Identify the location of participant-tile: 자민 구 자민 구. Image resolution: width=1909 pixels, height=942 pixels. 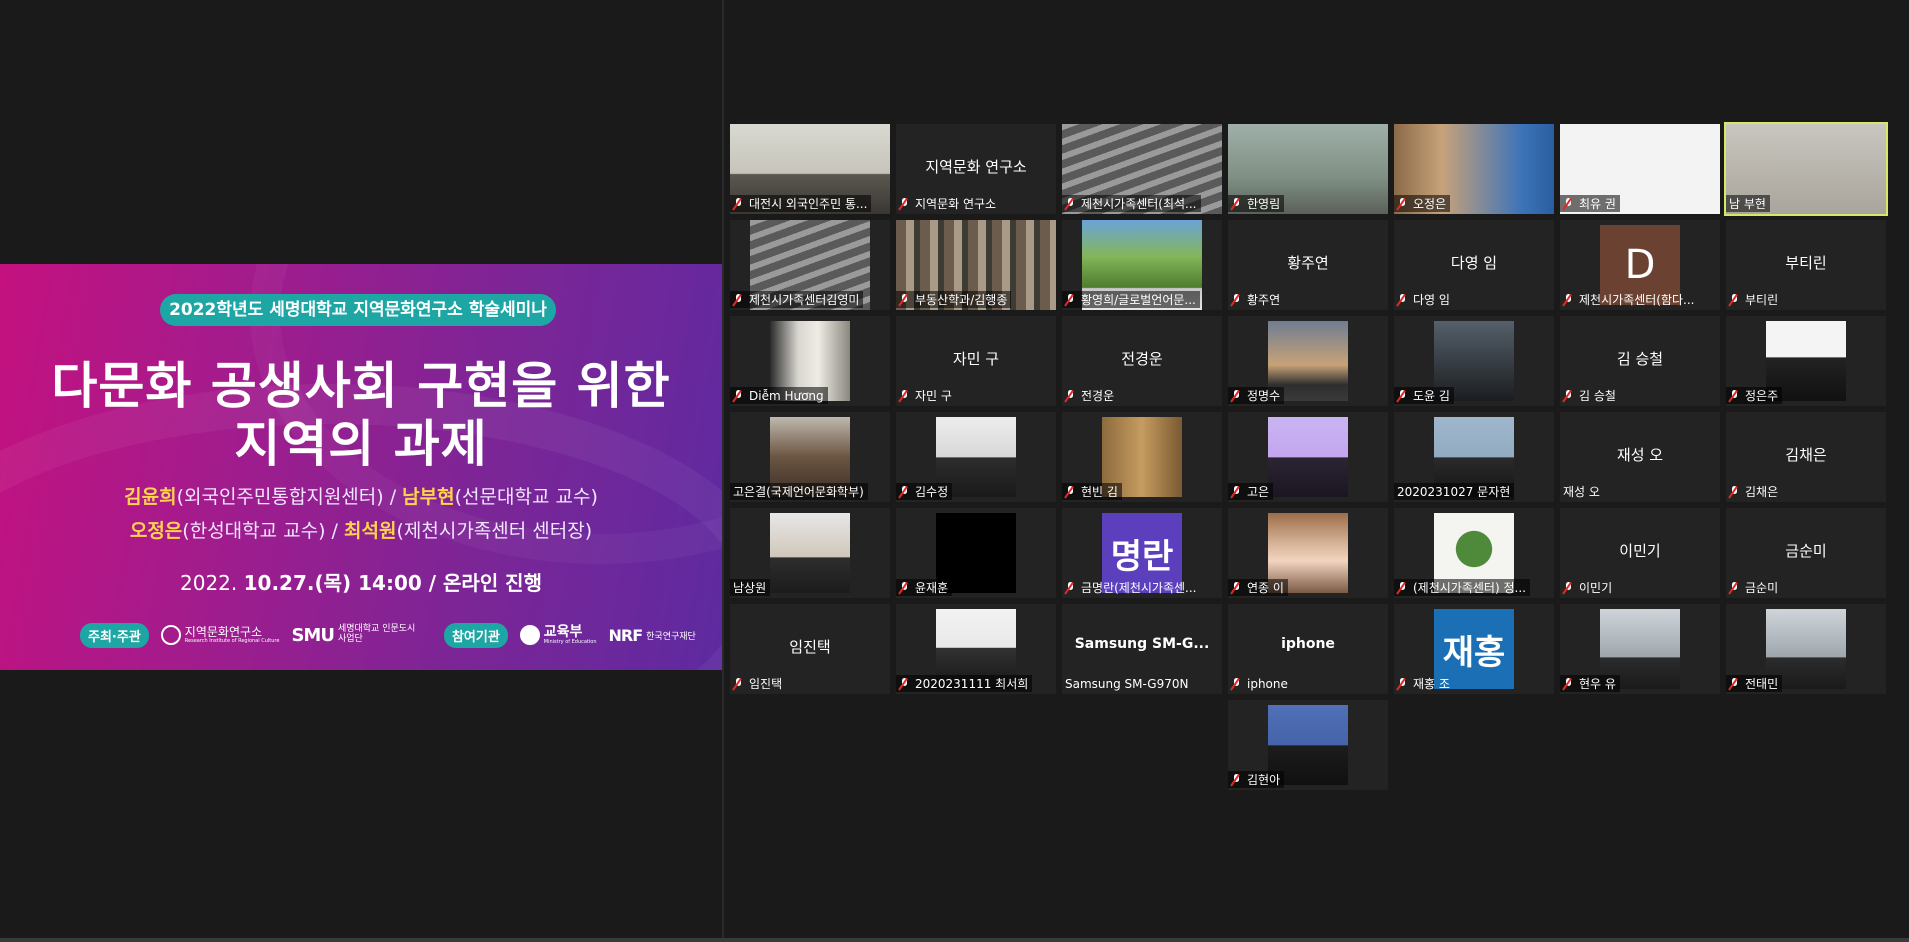
(976, 361).